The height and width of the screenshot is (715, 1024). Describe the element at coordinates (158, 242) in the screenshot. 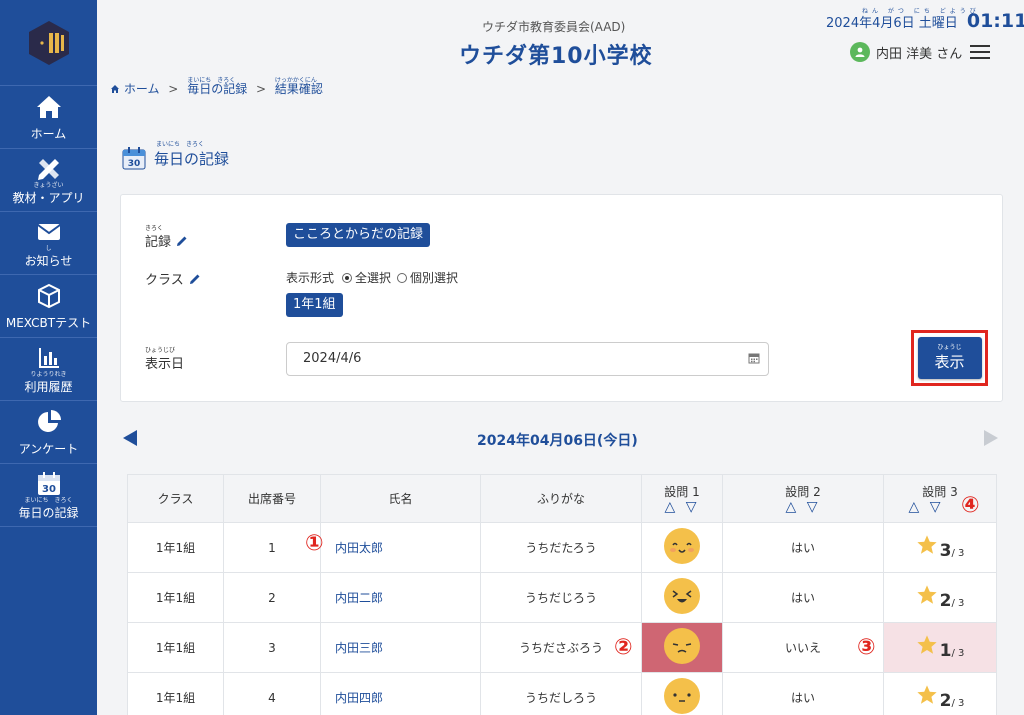

I see `record-label-text: 記録` at that location.